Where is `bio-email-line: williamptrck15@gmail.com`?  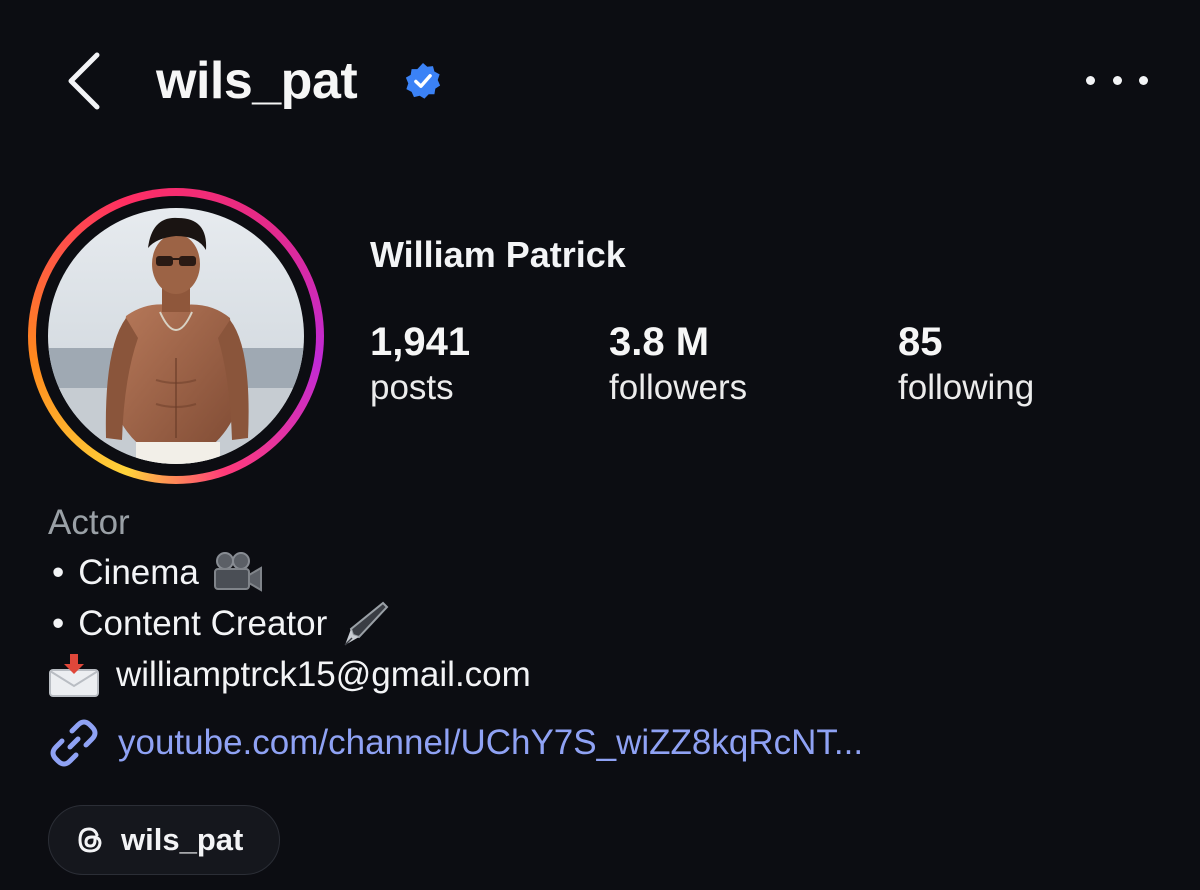 bio-email-line: williamptrck15@gmail.com is located at coordinates (289, 675).